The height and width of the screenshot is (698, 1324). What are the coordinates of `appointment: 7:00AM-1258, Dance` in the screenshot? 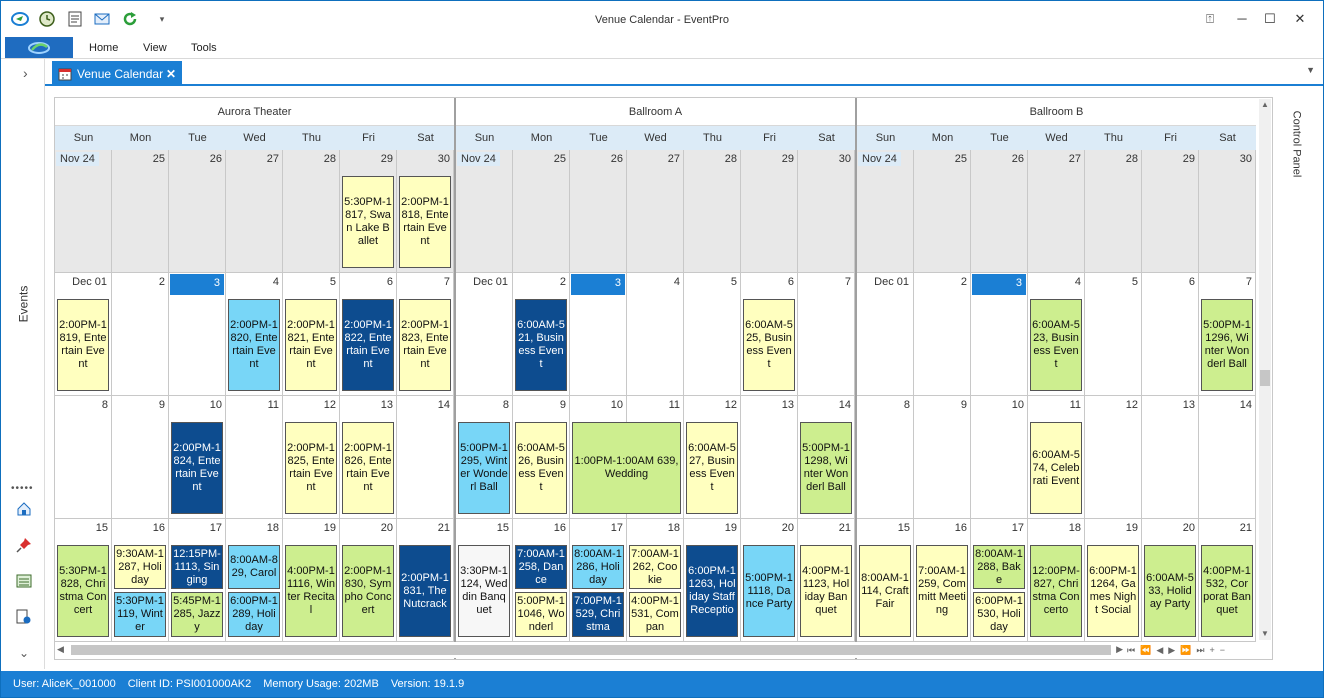 It's located at (541, 567).